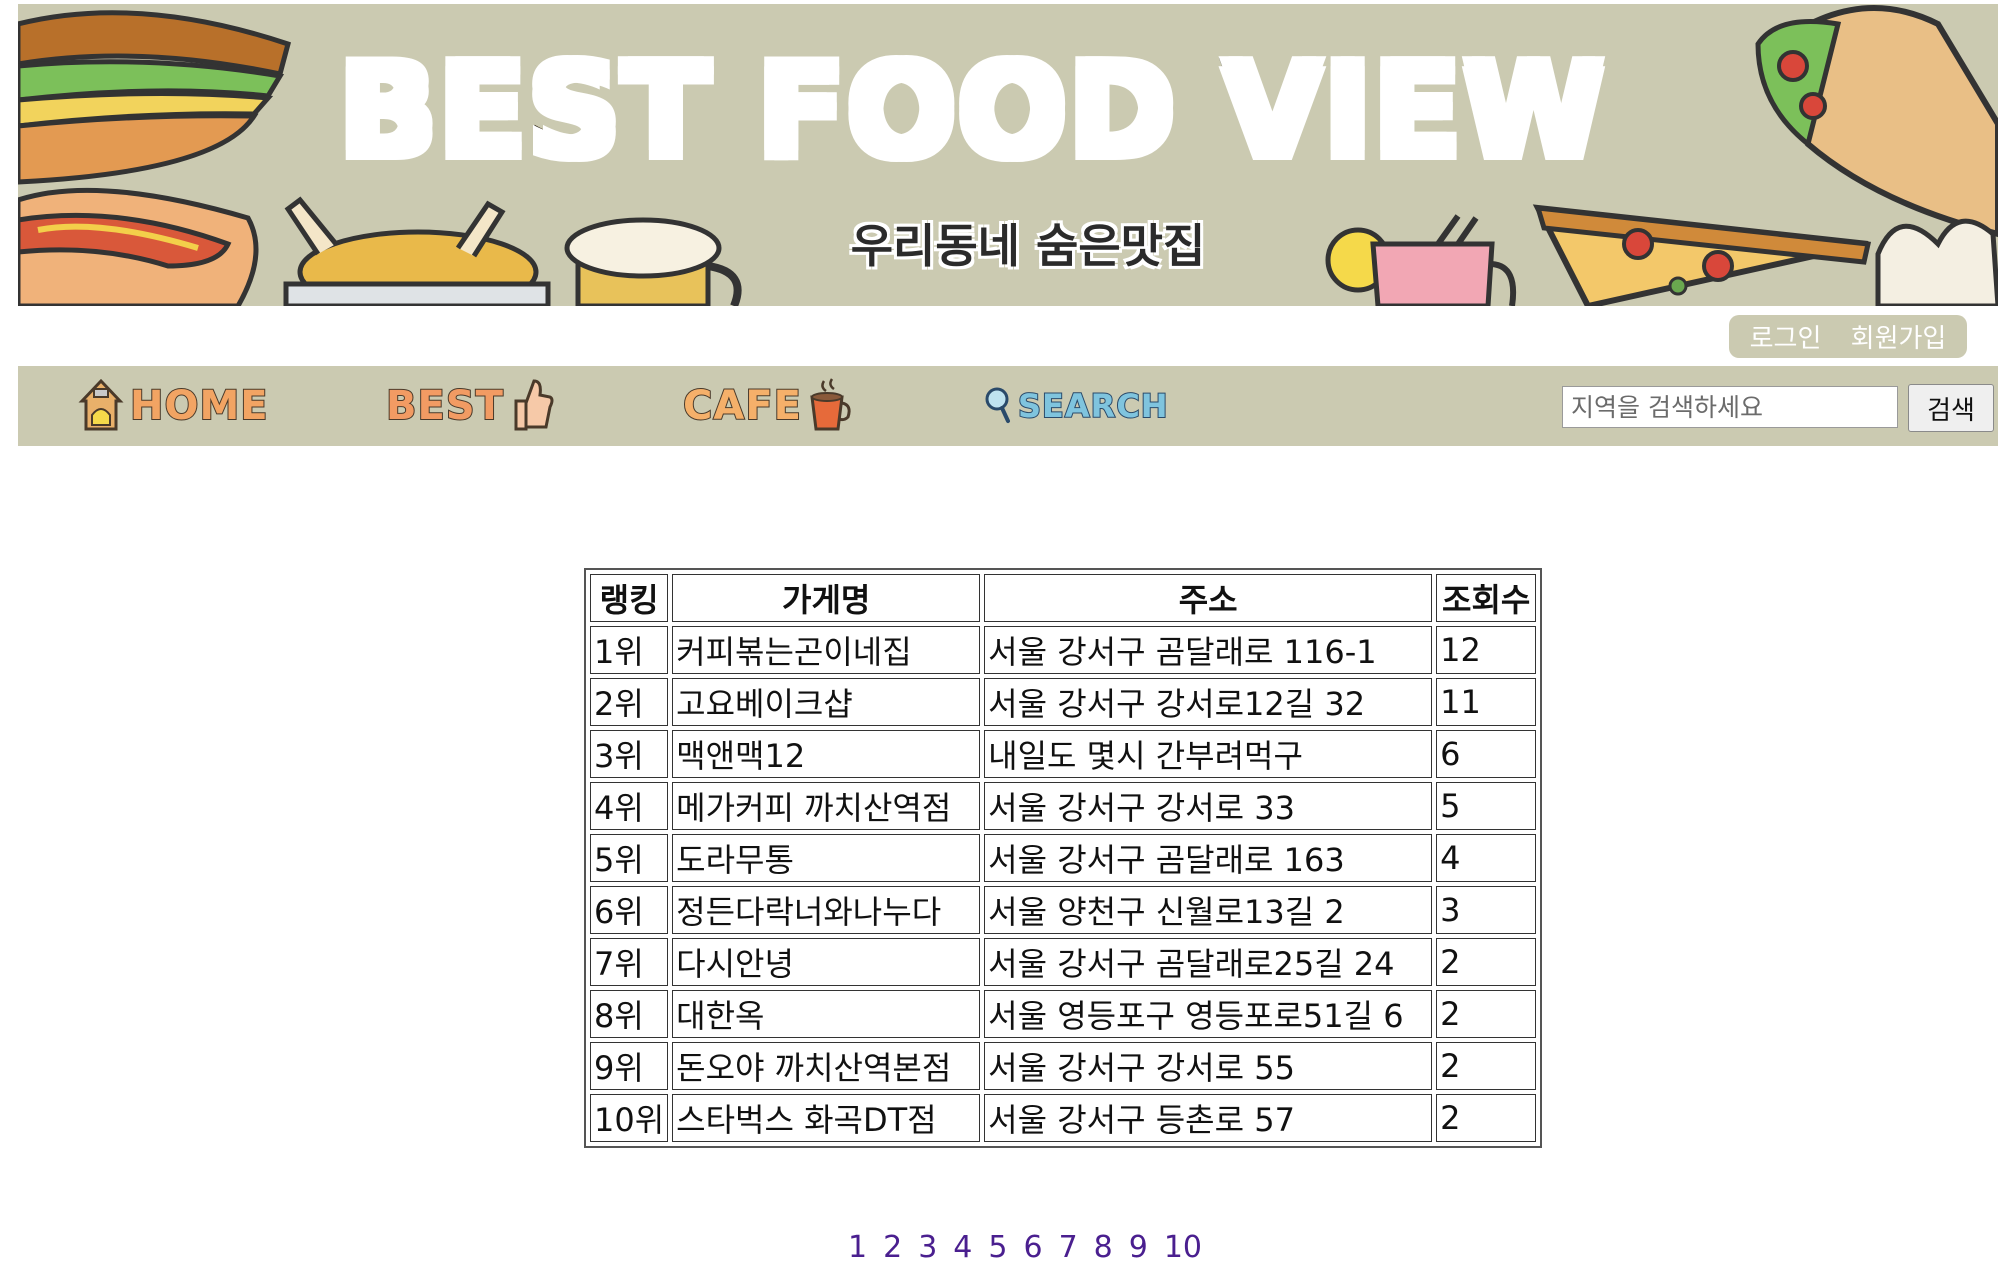  Describe the element at coordinates (629, 858) in the screenshot. I see `cell-rank: 5위` at that location.